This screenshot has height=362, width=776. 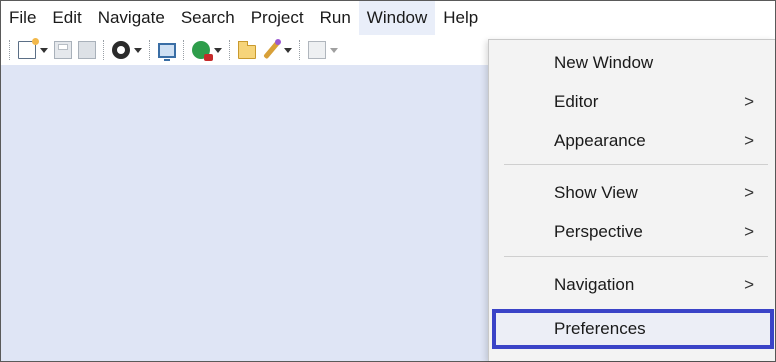 I want to click on new-wizard-icon, so click(x=28, y=48).